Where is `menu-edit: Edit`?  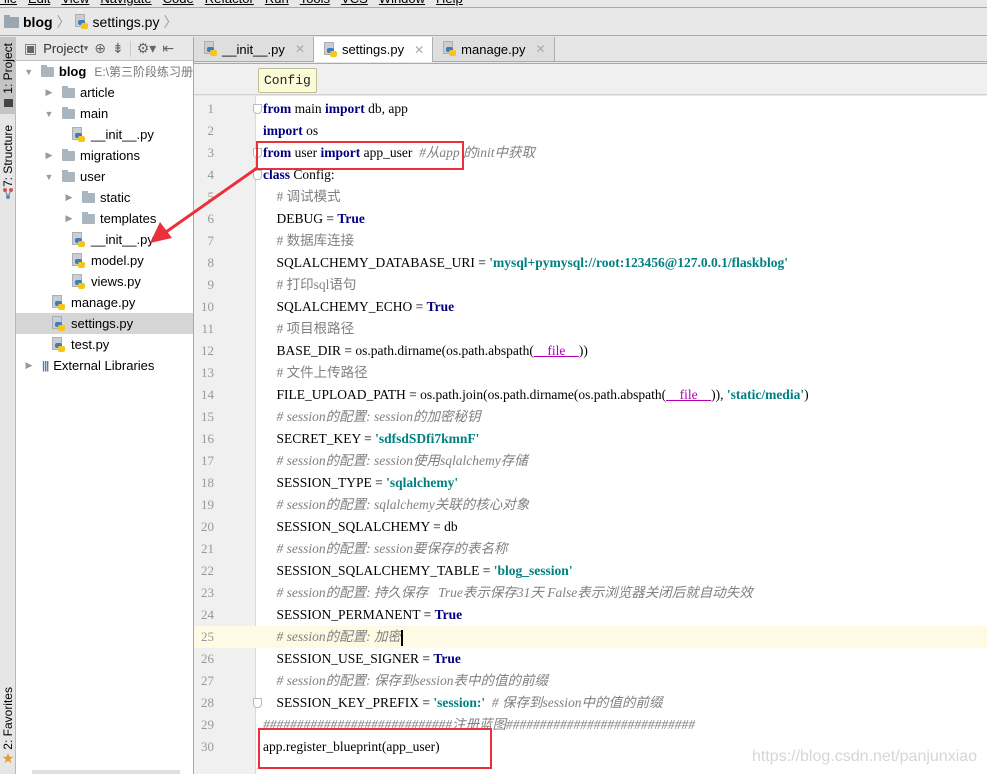 menu-edit: Edit is located at coordinates (44, 3).